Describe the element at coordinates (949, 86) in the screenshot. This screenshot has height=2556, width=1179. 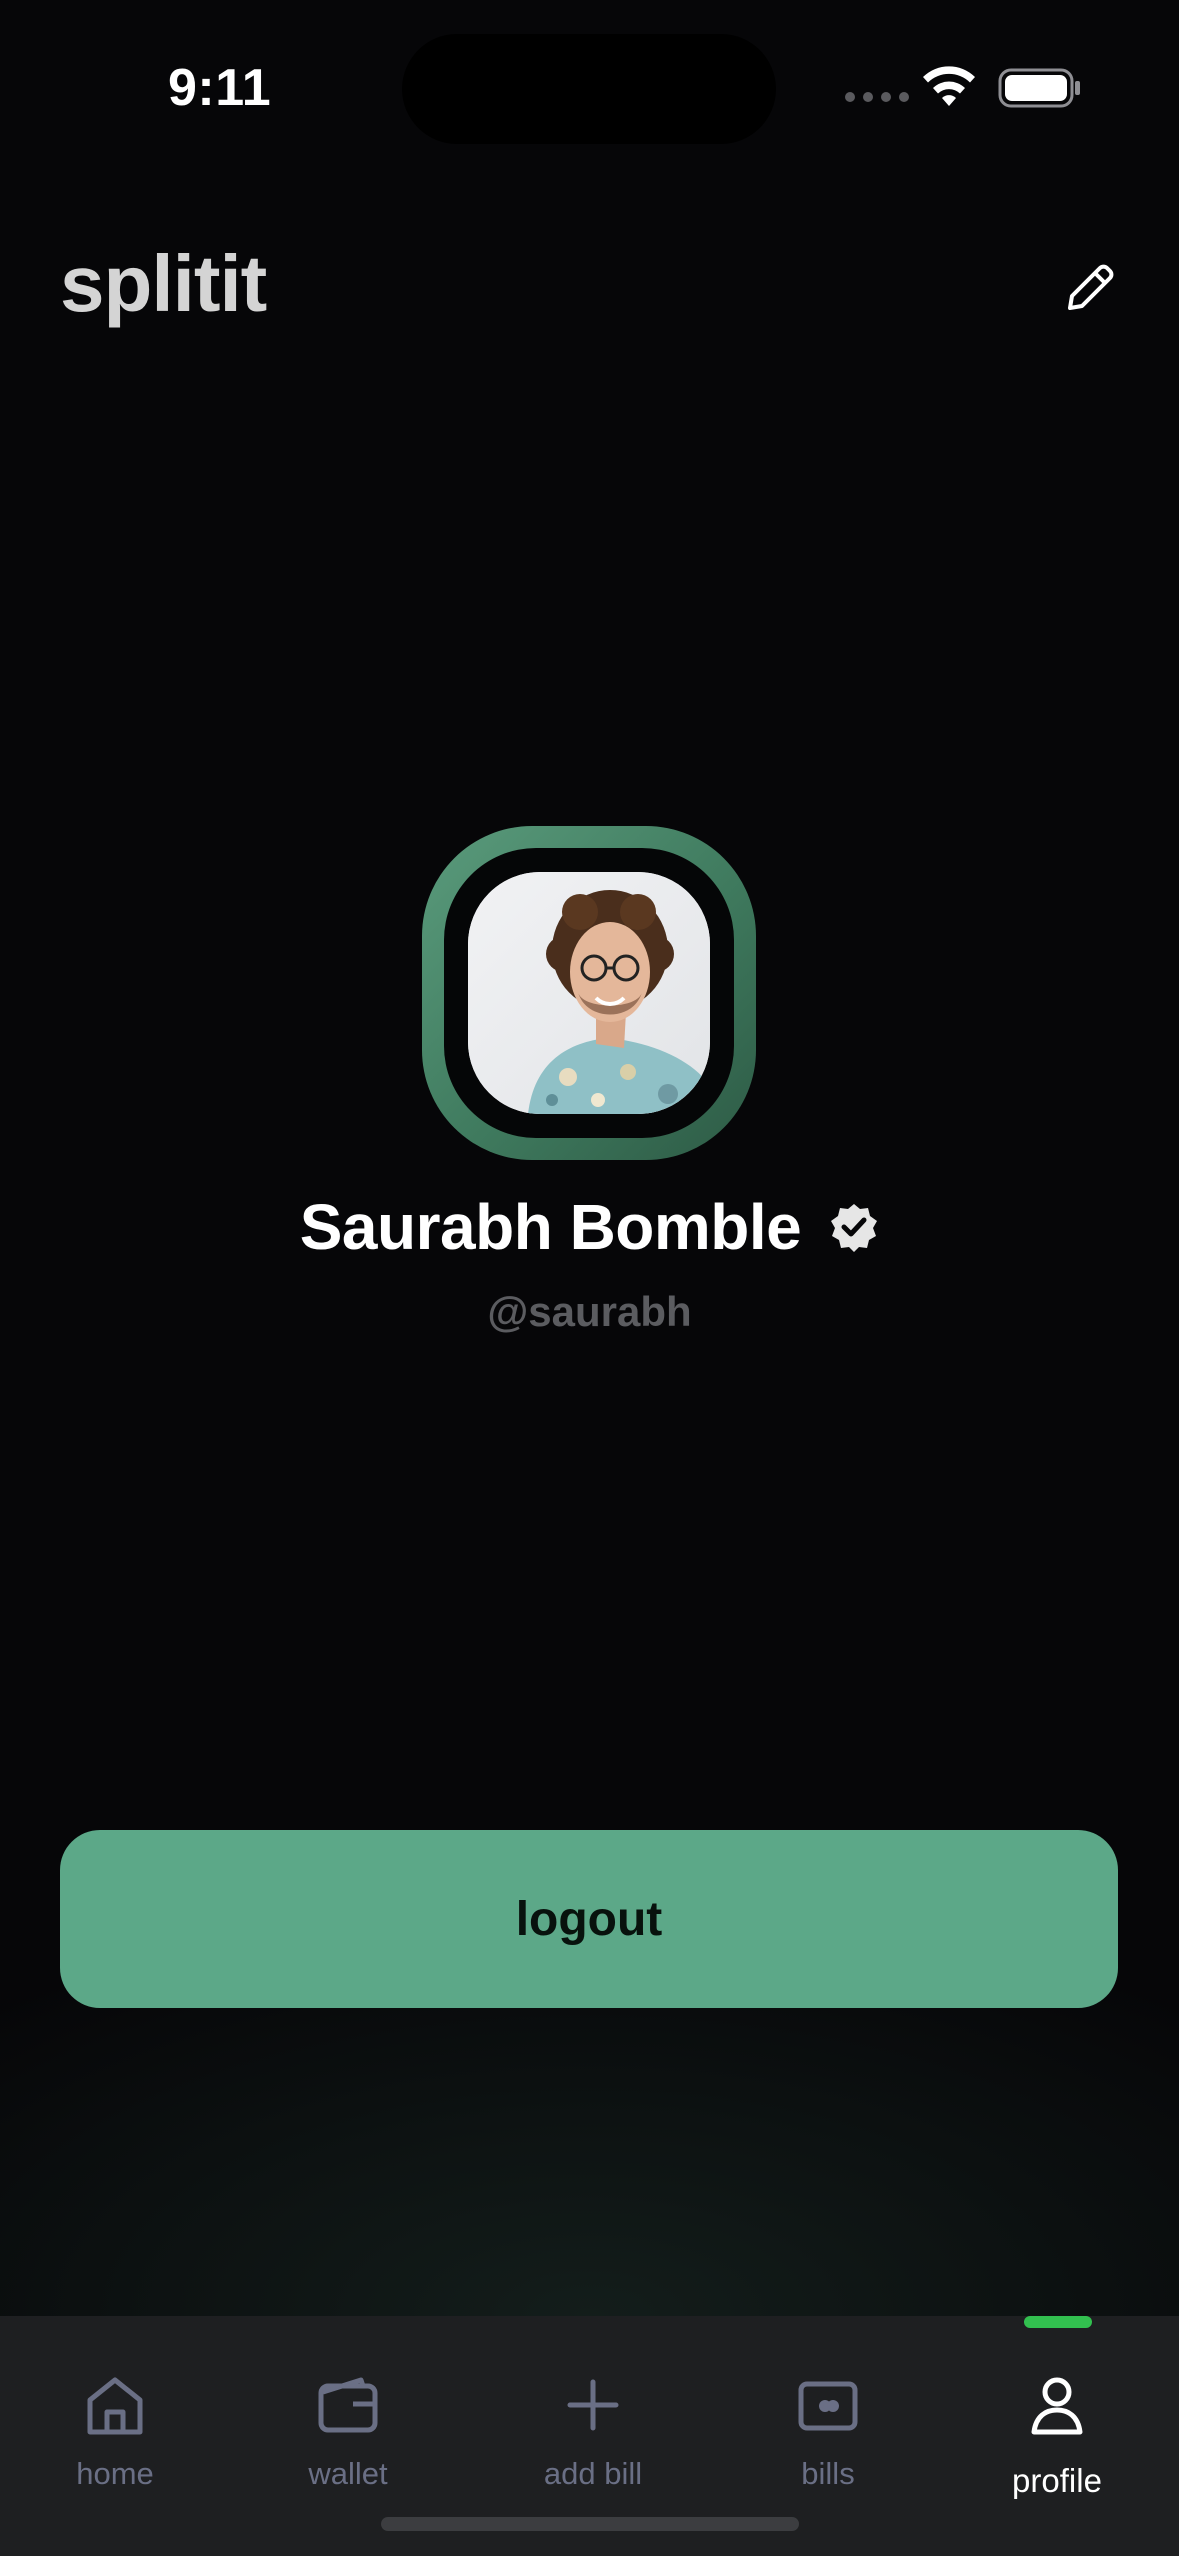
I see `wifi-icon` at that location.